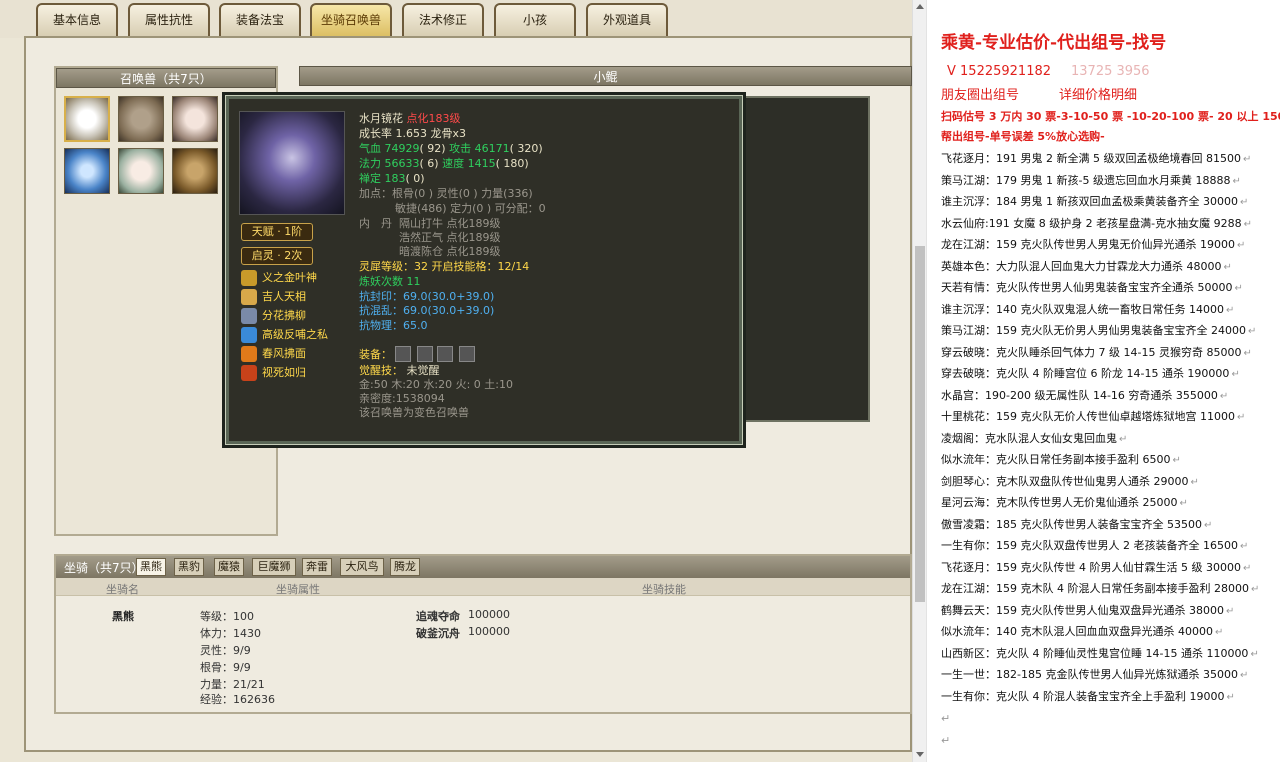  What do you see at coordinates (122, 589) in the screenshot?
I see `col-mount-name: 坐骑名` at bounding box center [122, 589].